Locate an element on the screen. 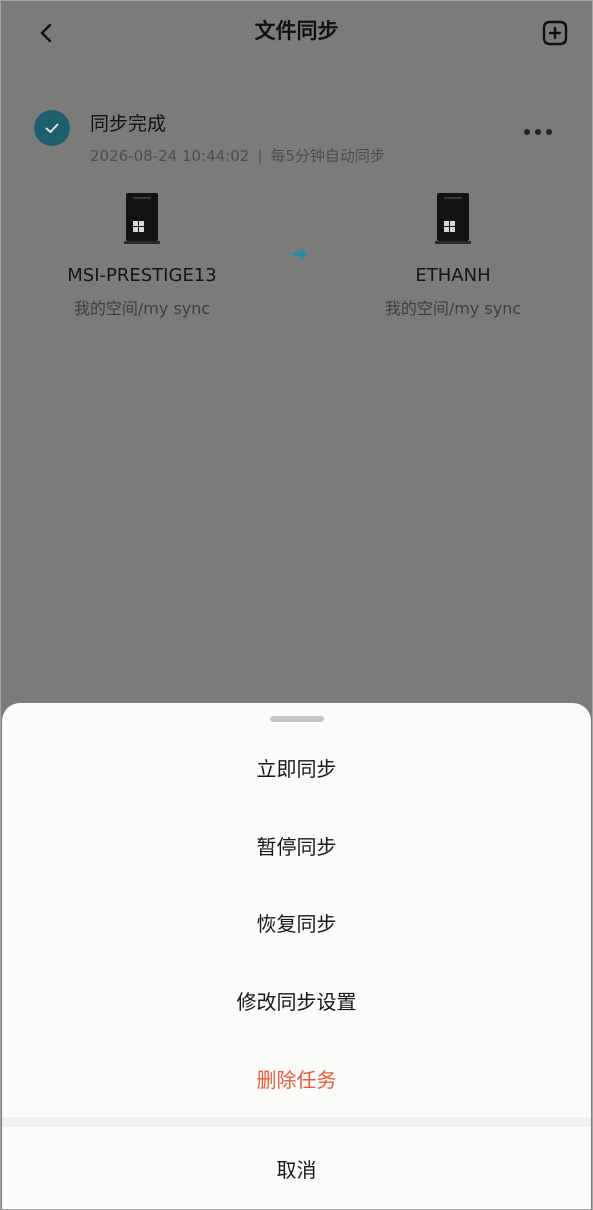  resume-sync-button: 恢复同步 is located at coordinates (296, 922).